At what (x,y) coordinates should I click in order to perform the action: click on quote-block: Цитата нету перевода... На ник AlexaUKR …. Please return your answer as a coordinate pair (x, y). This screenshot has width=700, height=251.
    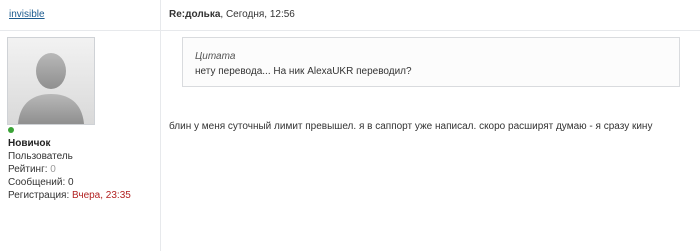
    Looking at the image, I should click on (431, 62).